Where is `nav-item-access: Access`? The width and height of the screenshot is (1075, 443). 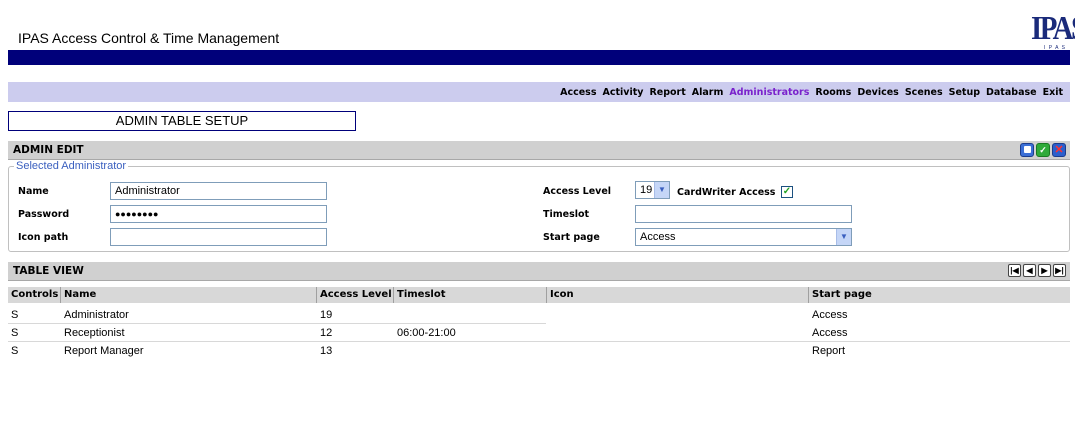 nav-item-access: Access is located at coordinates (578, 92).